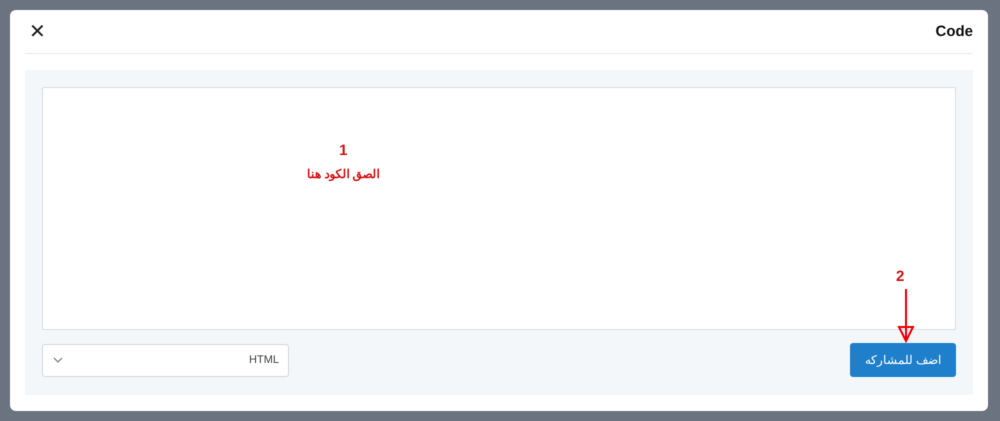 The height and width of the screenshot is (421, 1000). What do you see at coordinates (58, 360) in the screenshot?
I see `chevron-down-icon` at bounding box center [58, 360].